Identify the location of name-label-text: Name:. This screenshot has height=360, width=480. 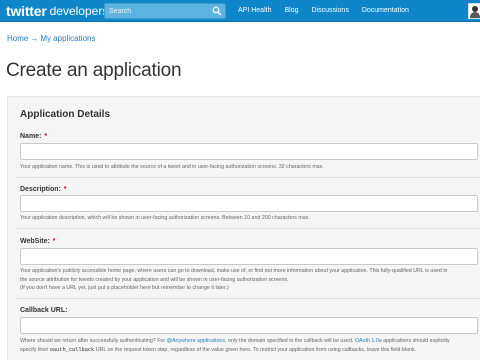
(31, 136).